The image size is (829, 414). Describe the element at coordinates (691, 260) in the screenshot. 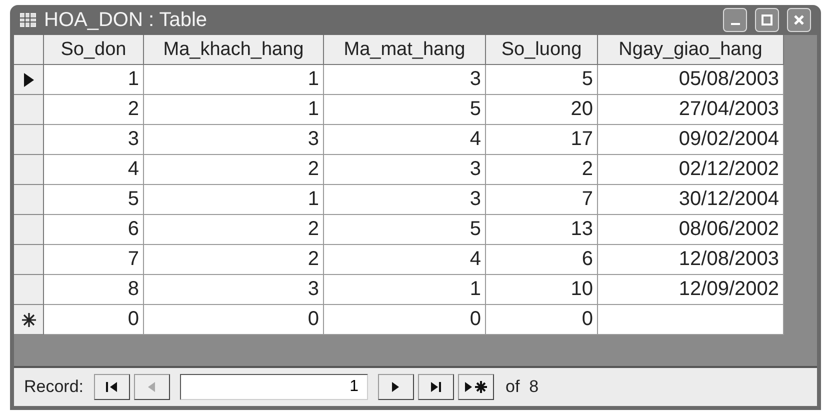

I see `table-cell: 12/08/2003` at that location.